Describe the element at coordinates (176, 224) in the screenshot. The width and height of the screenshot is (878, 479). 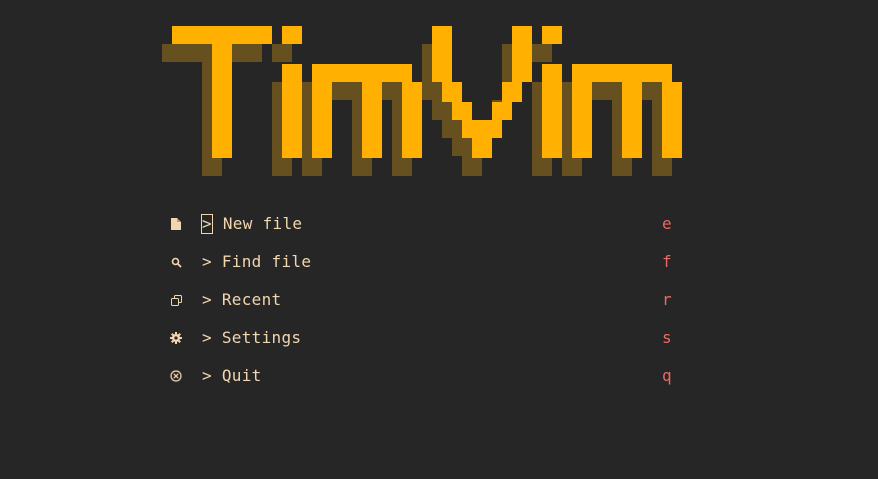
I see `file-icon` at that location.